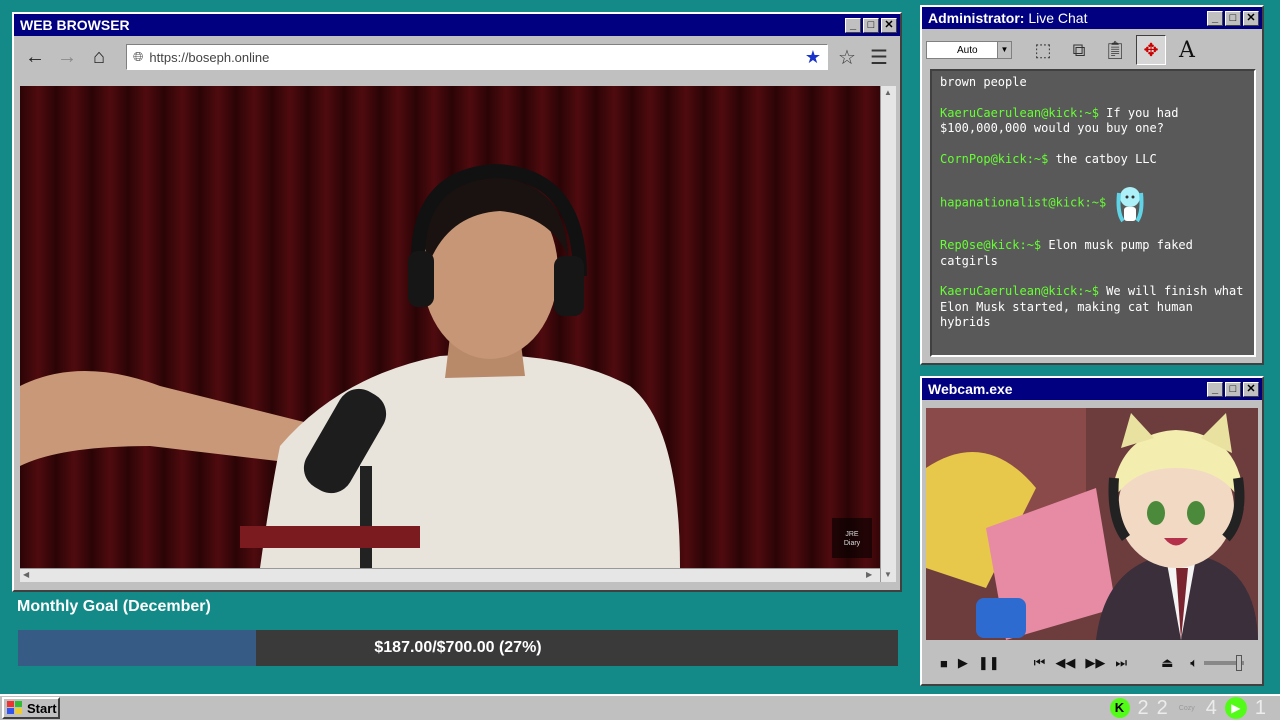  I want to click on video-watermark: JRE Diary, so click(852, 539).